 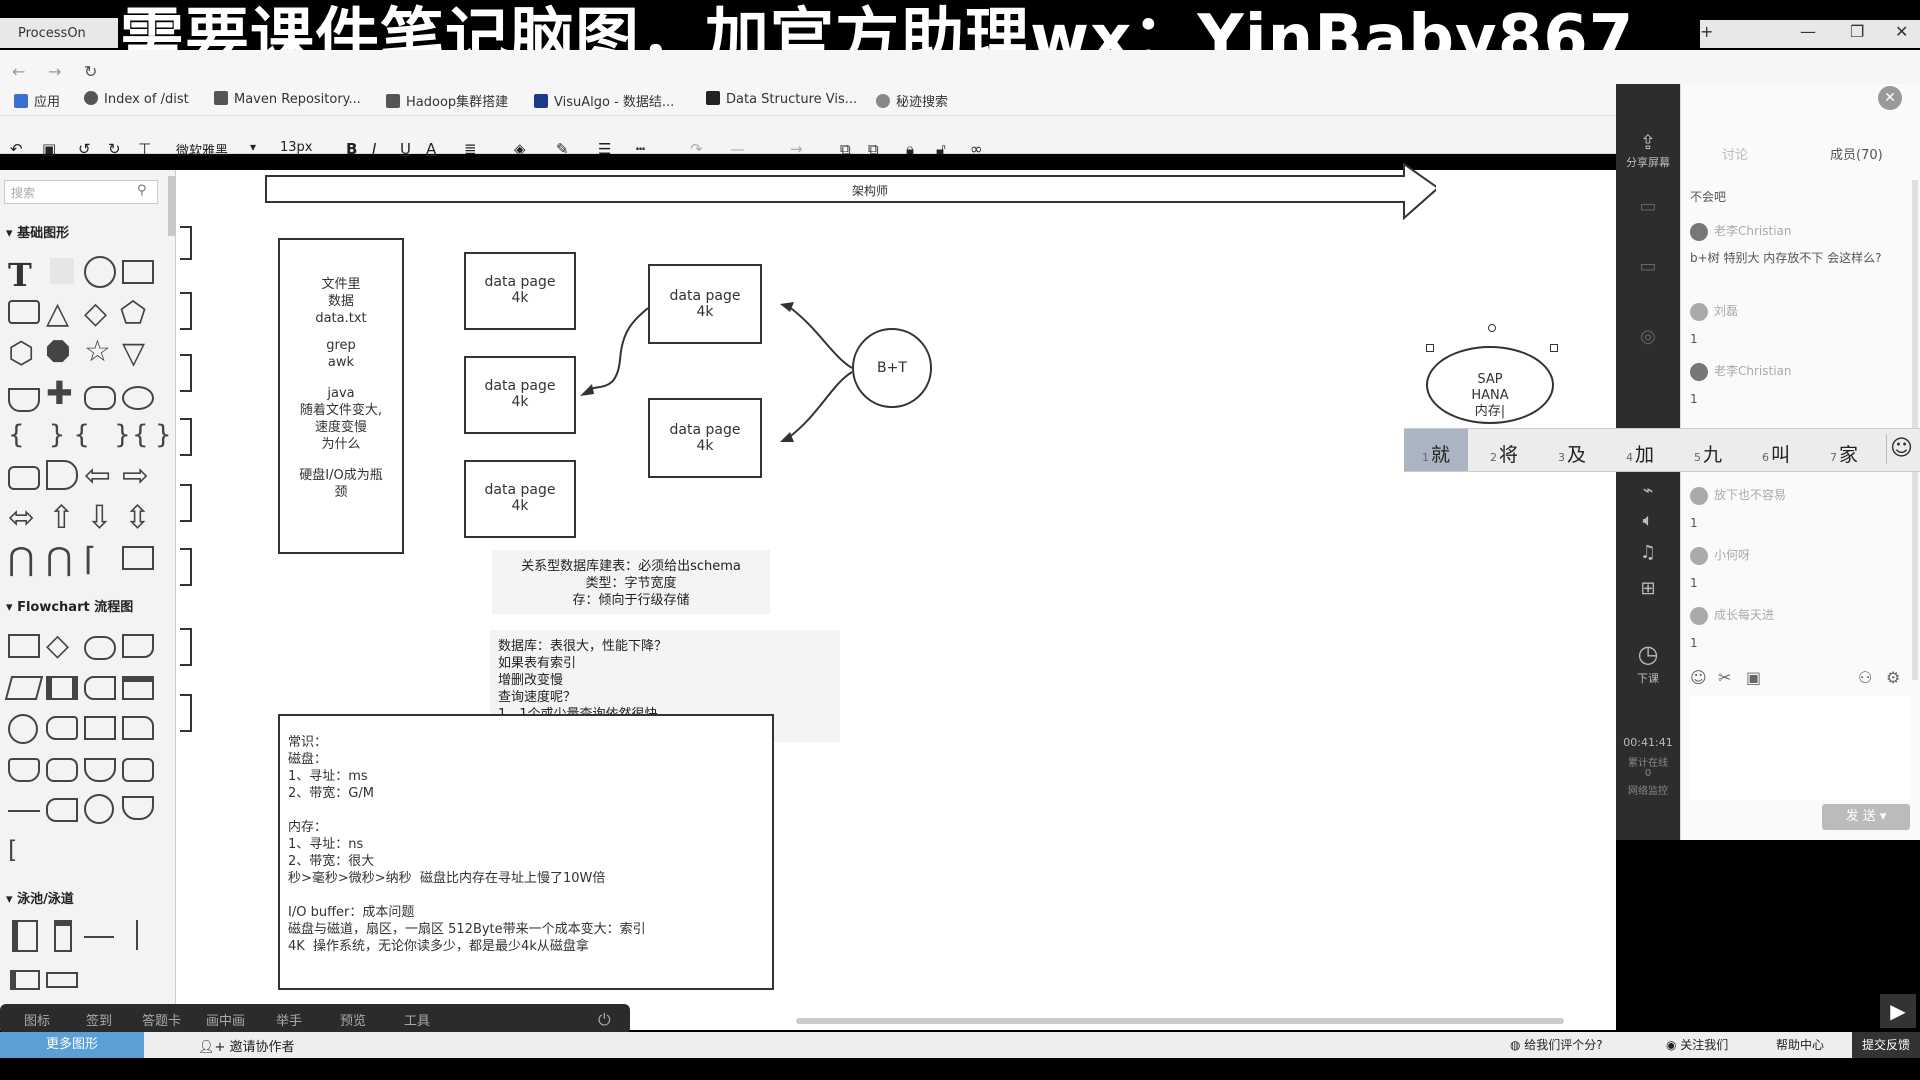 What do you see at coordinates (24, 312) in the screenshot?
I see `rounded-rect-shape` at bounding box center [24, 312].